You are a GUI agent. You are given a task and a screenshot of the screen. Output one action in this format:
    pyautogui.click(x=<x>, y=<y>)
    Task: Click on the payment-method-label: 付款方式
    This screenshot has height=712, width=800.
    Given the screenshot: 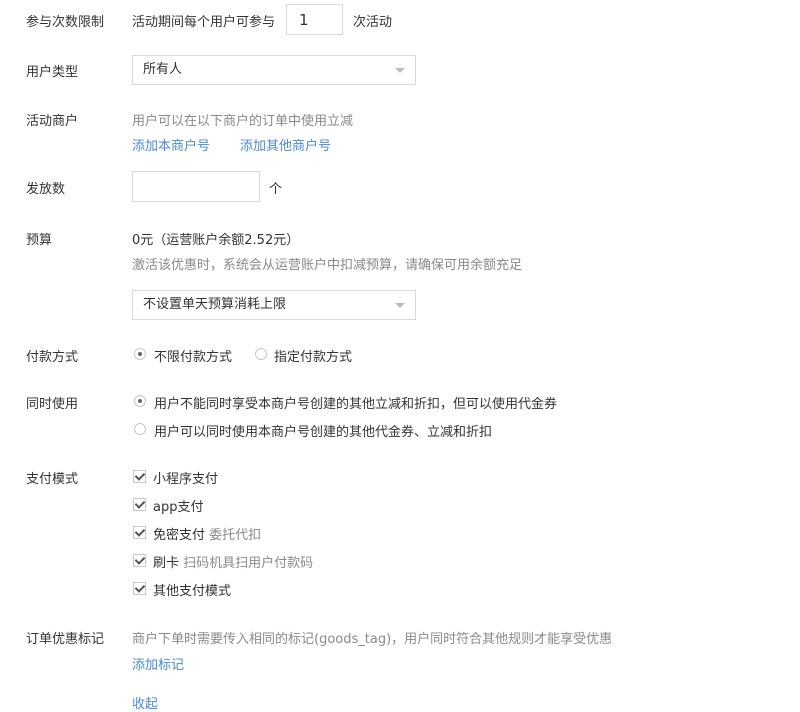 What is the action you would take?
    pyautogui.click(x=52, y=357)
    